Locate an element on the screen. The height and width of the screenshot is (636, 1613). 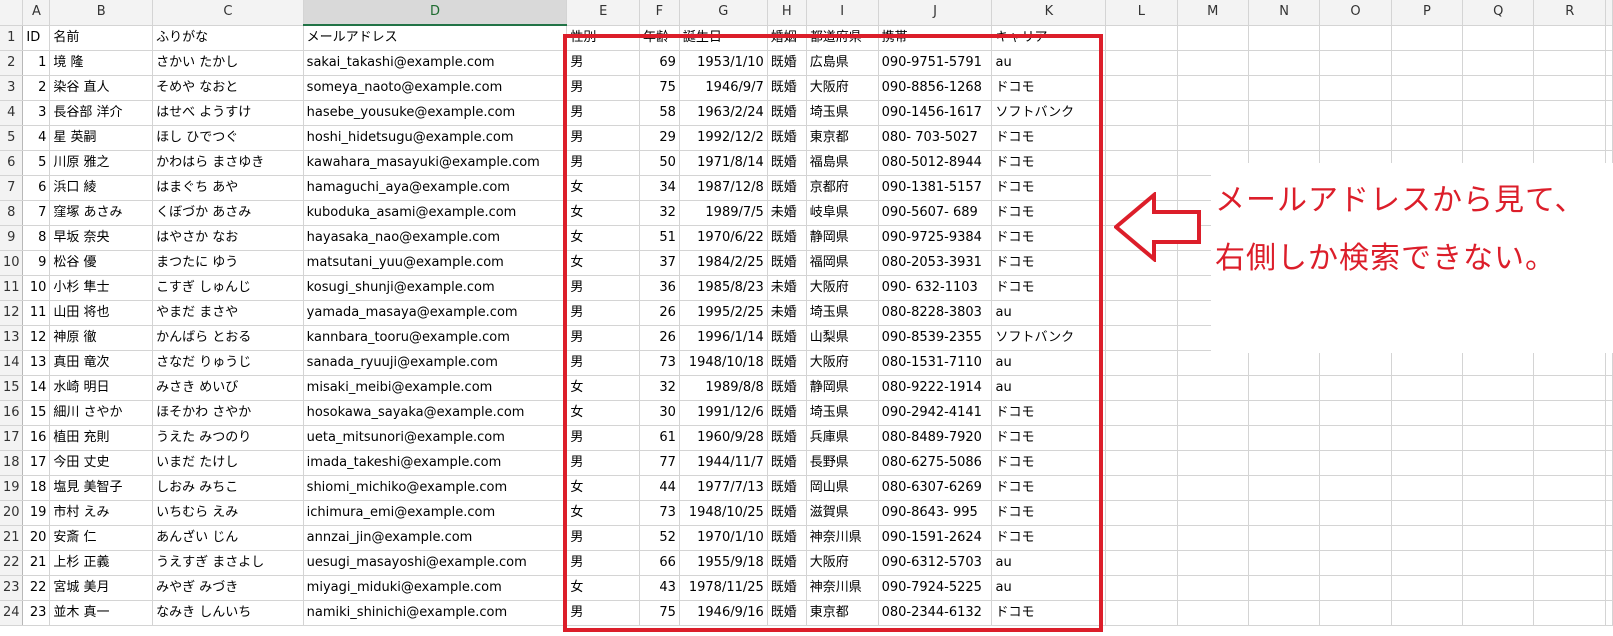
cell: 山梨県 is located at coordinates (842, 338).